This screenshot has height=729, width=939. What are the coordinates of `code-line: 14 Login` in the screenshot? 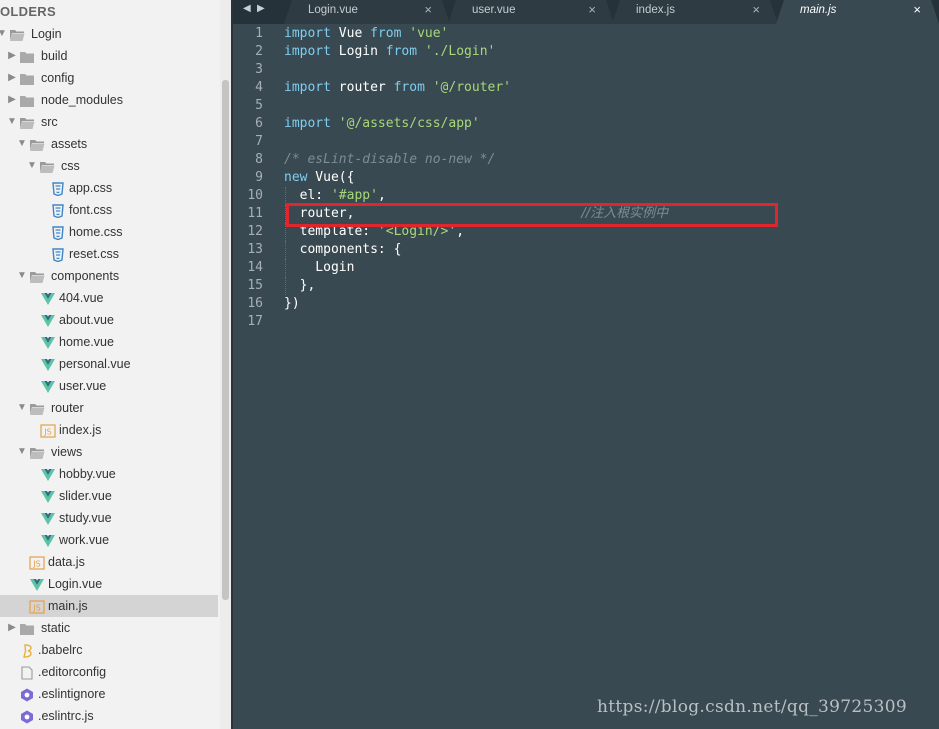 It's located at (586, 268).